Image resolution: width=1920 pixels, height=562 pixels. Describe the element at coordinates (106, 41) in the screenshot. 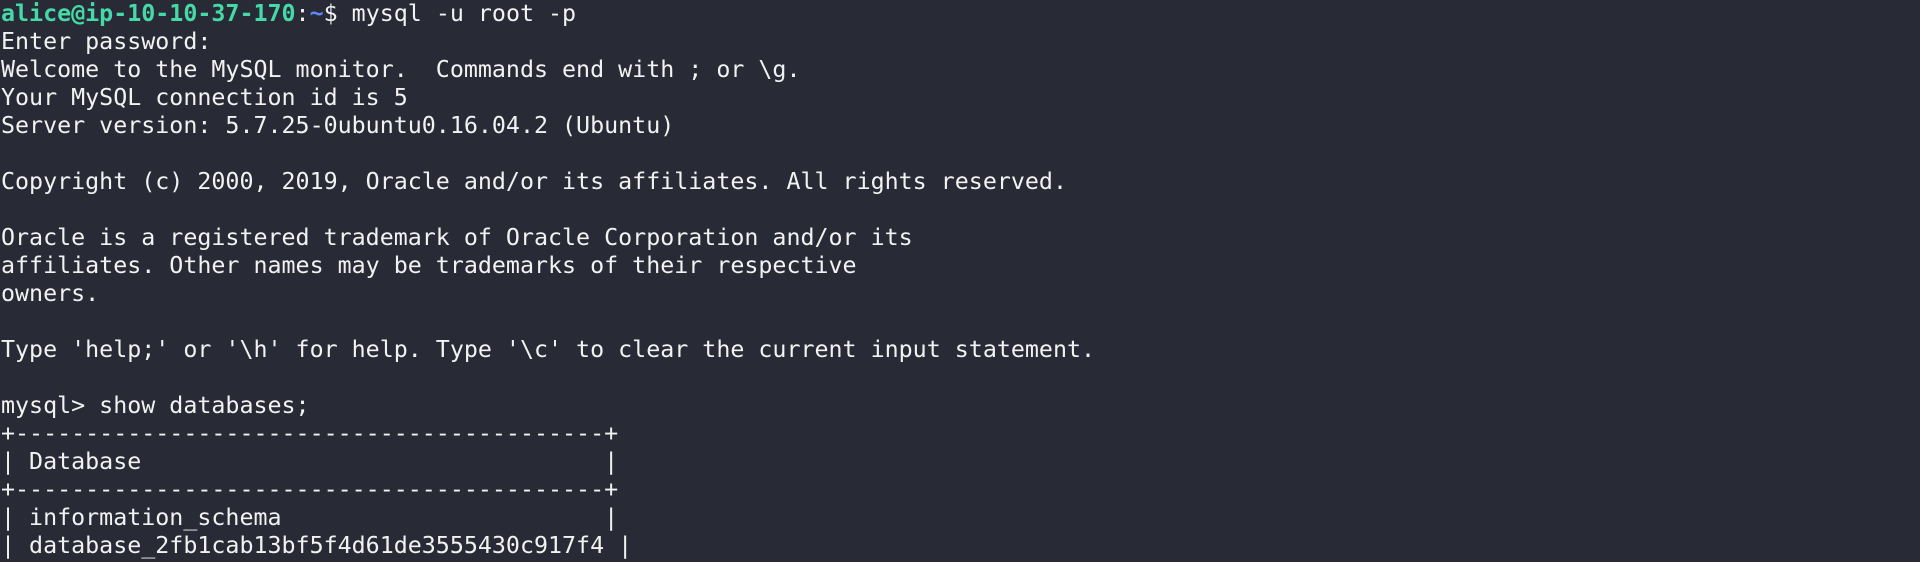

I see `output-enter-password: Enter password:` at that location.